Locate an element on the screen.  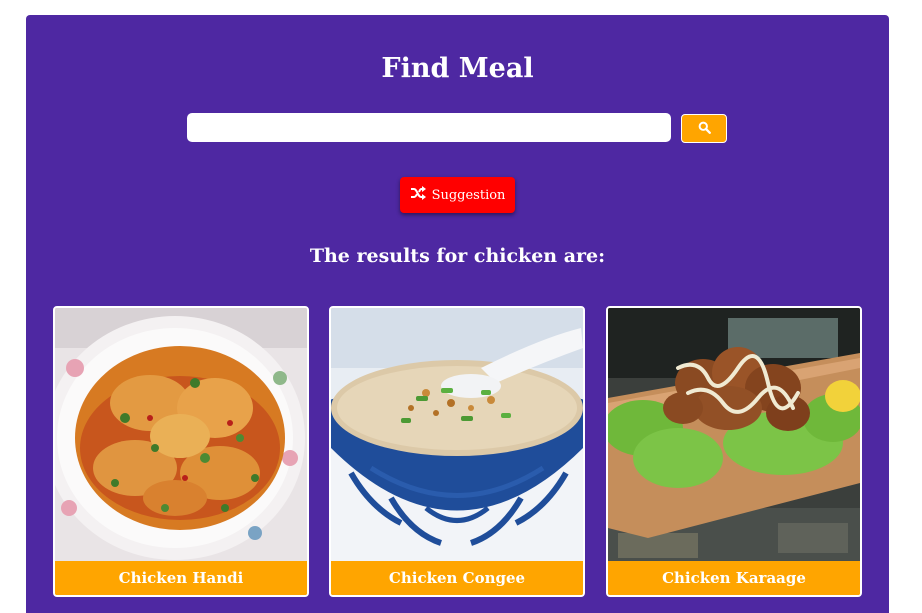
meal-card: Chicken Congee is located at coordinates (457, 451).